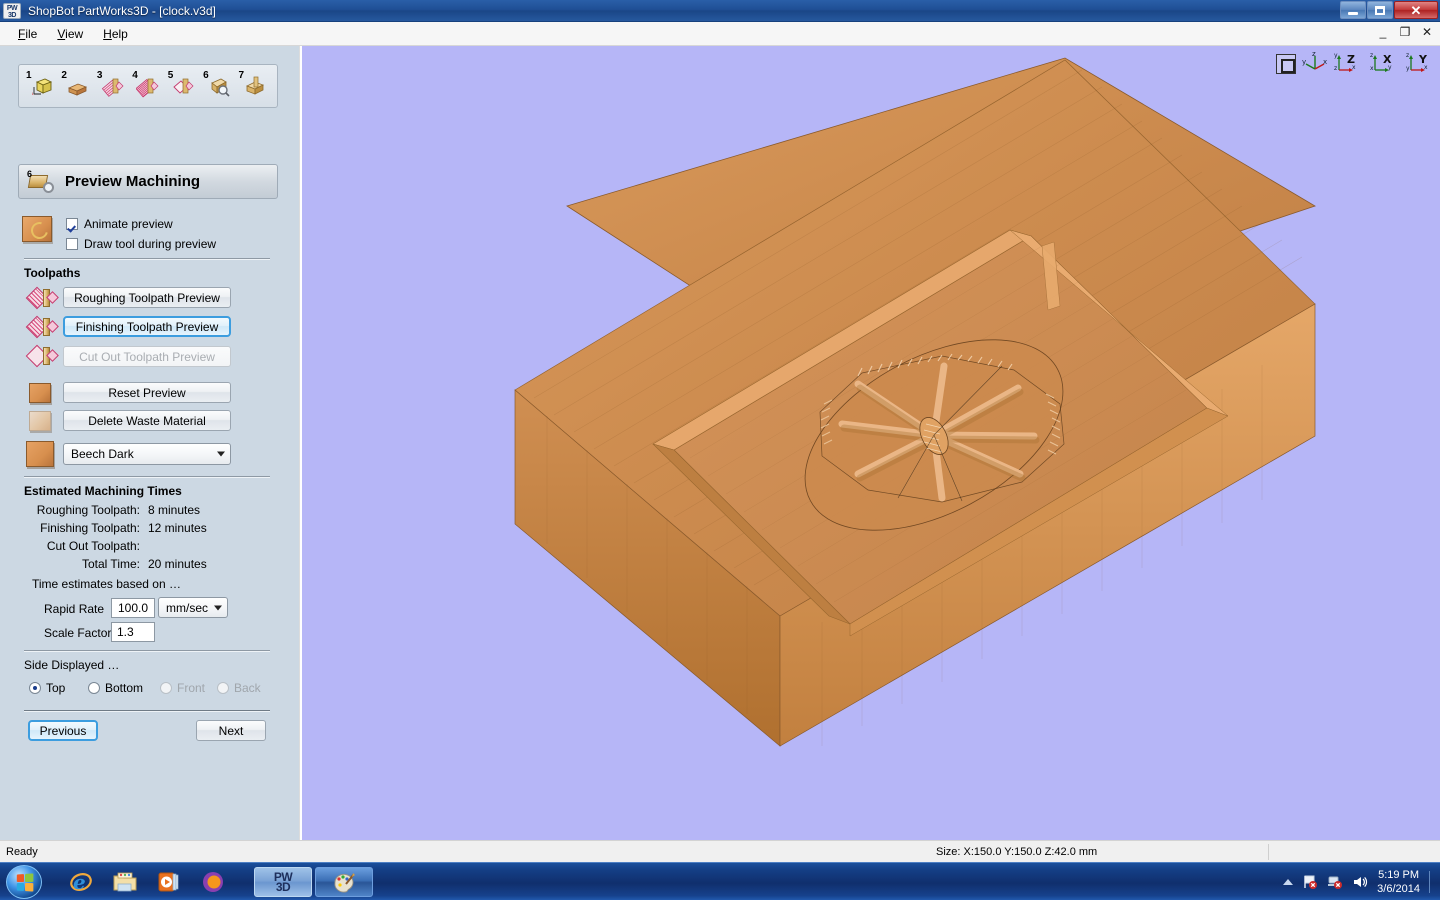 The image size is (1440, 900). I want to click on wizard-step-3-roughing-toolpath: 3, so click(112, 86).